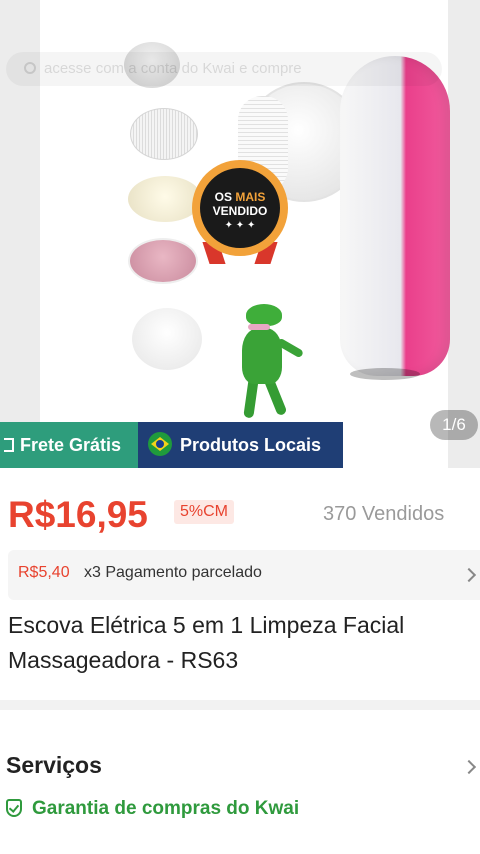 The width and height of the screenshot is (480, 854). Describe the element at coordinates (166, 808) in the screenshot. I see `guarantee-label: Garantia de compras do Kwai` at that location.